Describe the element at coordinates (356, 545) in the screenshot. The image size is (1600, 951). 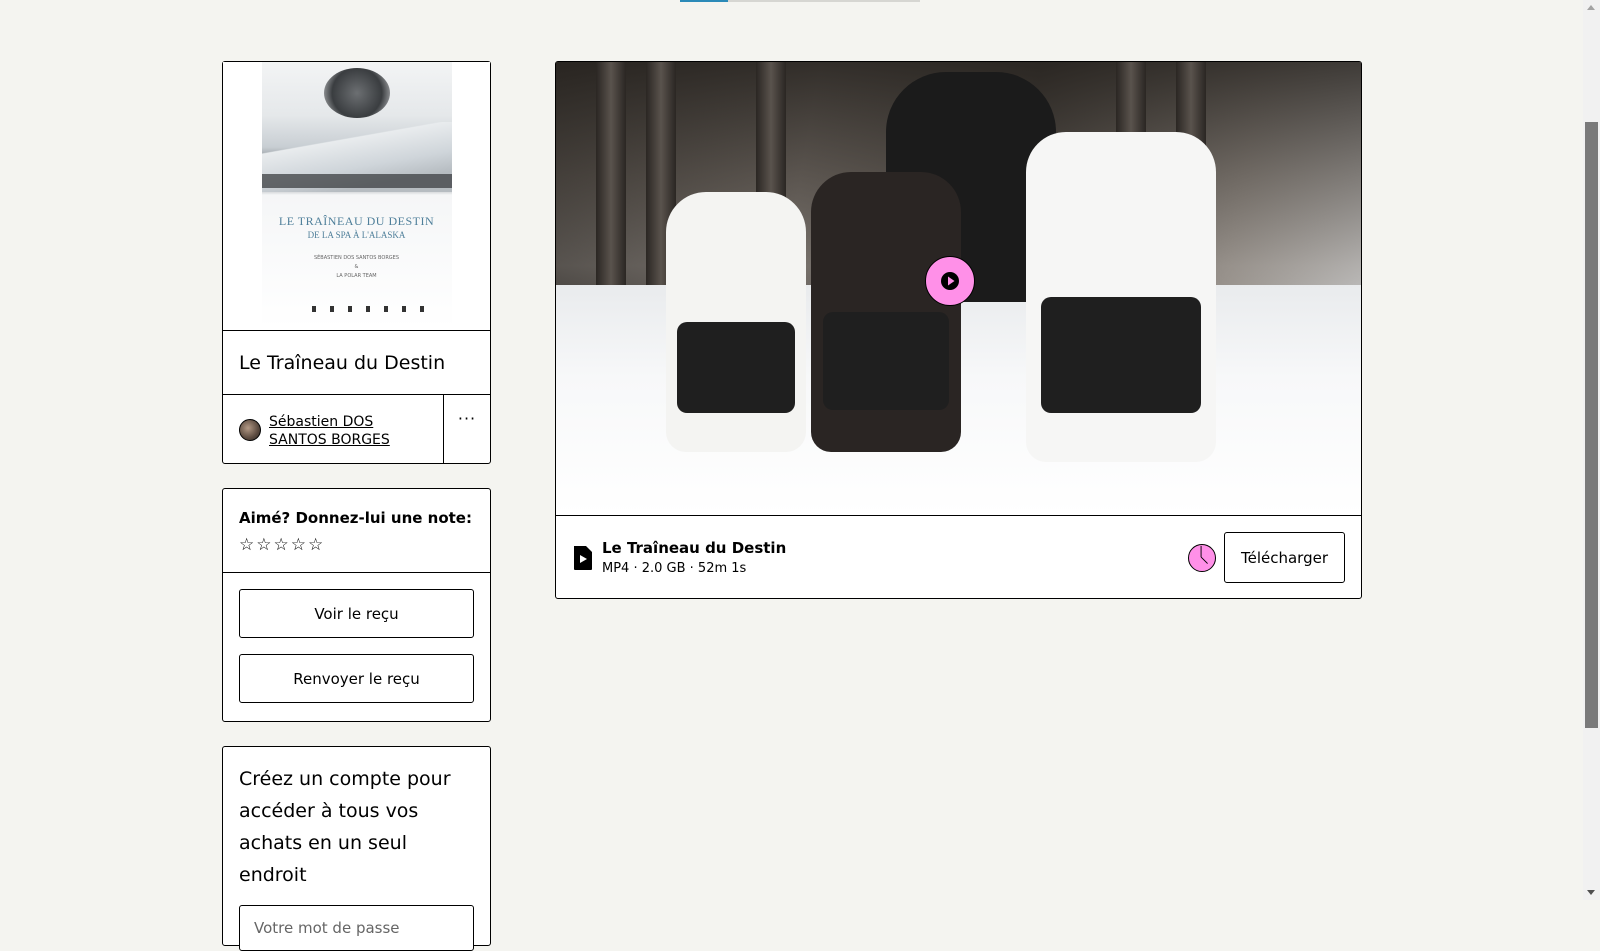
I see `star-rating: ☆ ☆ ☆ ☆ ☆` at that location.